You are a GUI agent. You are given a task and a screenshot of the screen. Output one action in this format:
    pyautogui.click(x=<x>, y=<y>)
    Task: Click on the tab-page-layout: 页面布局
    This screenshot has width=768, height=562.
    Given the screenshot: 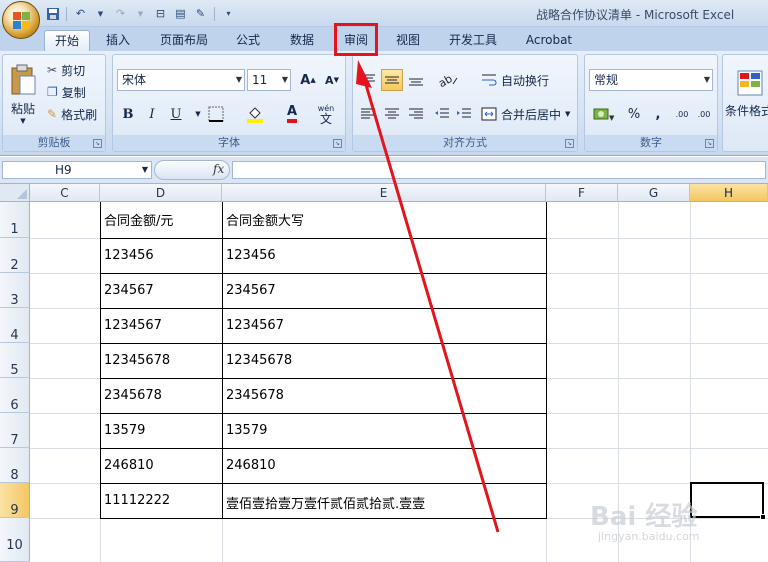 What is the action you would take?
    pyautogui.click(x=184, y=40)
    